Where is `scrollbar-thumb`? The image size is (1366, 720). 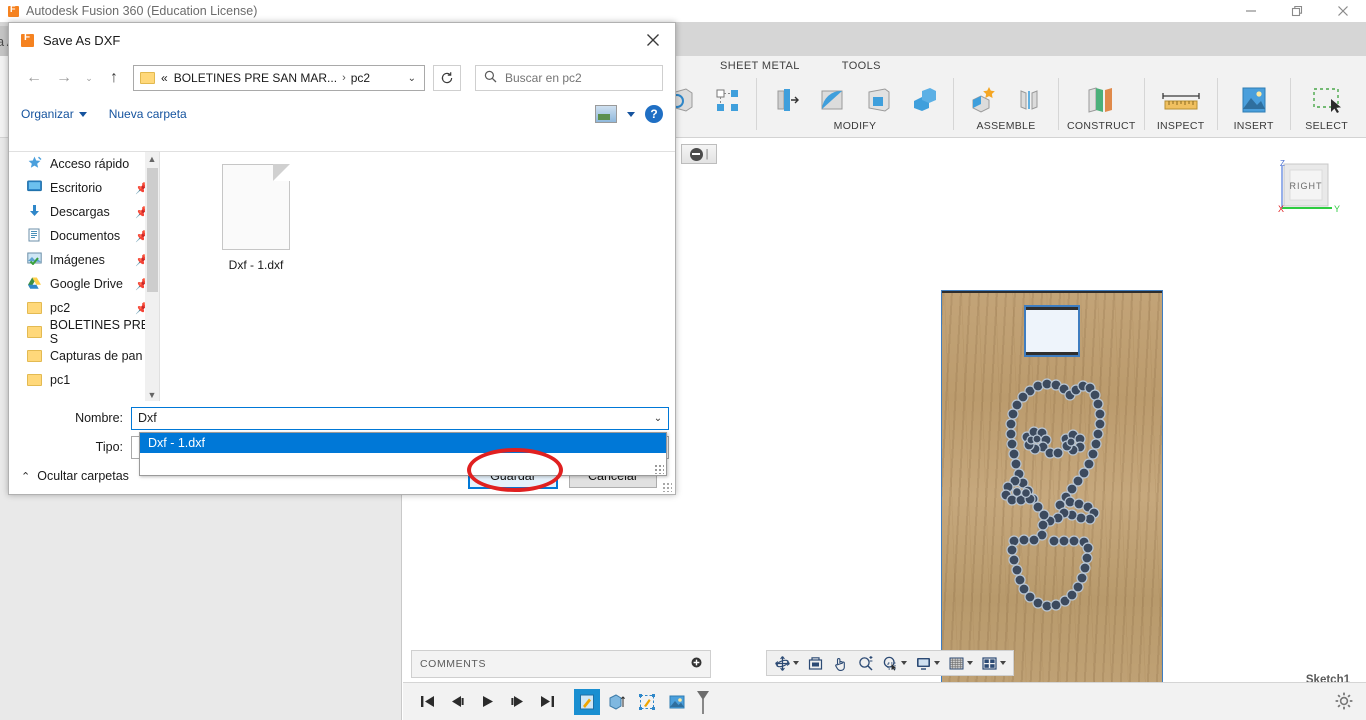 scrollbar-thumb is located at coordinates (152, 230).